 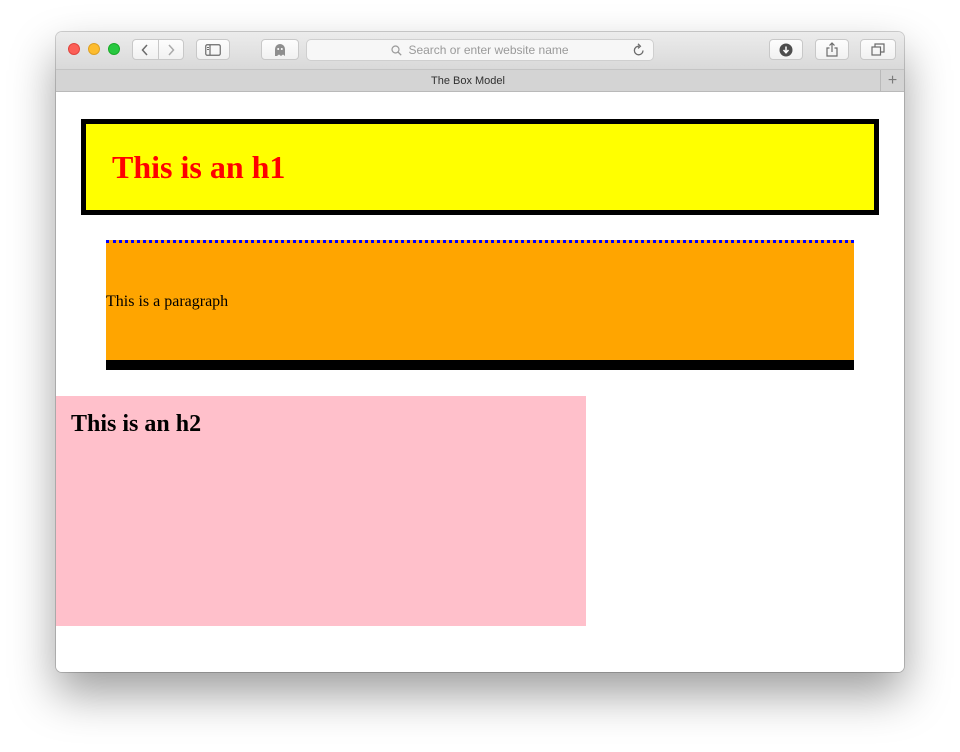 I want to click on downloads-button, so click(x=786, y=49).